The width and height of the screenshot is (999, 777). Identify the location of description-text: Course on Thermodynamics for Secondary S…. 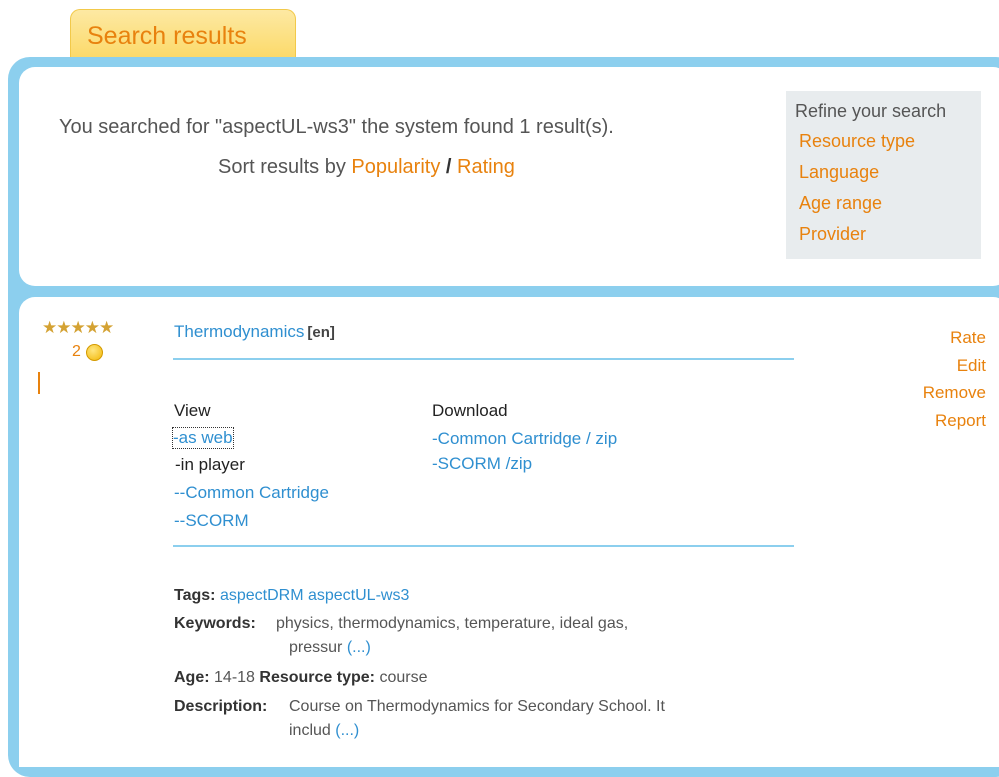
(477, 706).